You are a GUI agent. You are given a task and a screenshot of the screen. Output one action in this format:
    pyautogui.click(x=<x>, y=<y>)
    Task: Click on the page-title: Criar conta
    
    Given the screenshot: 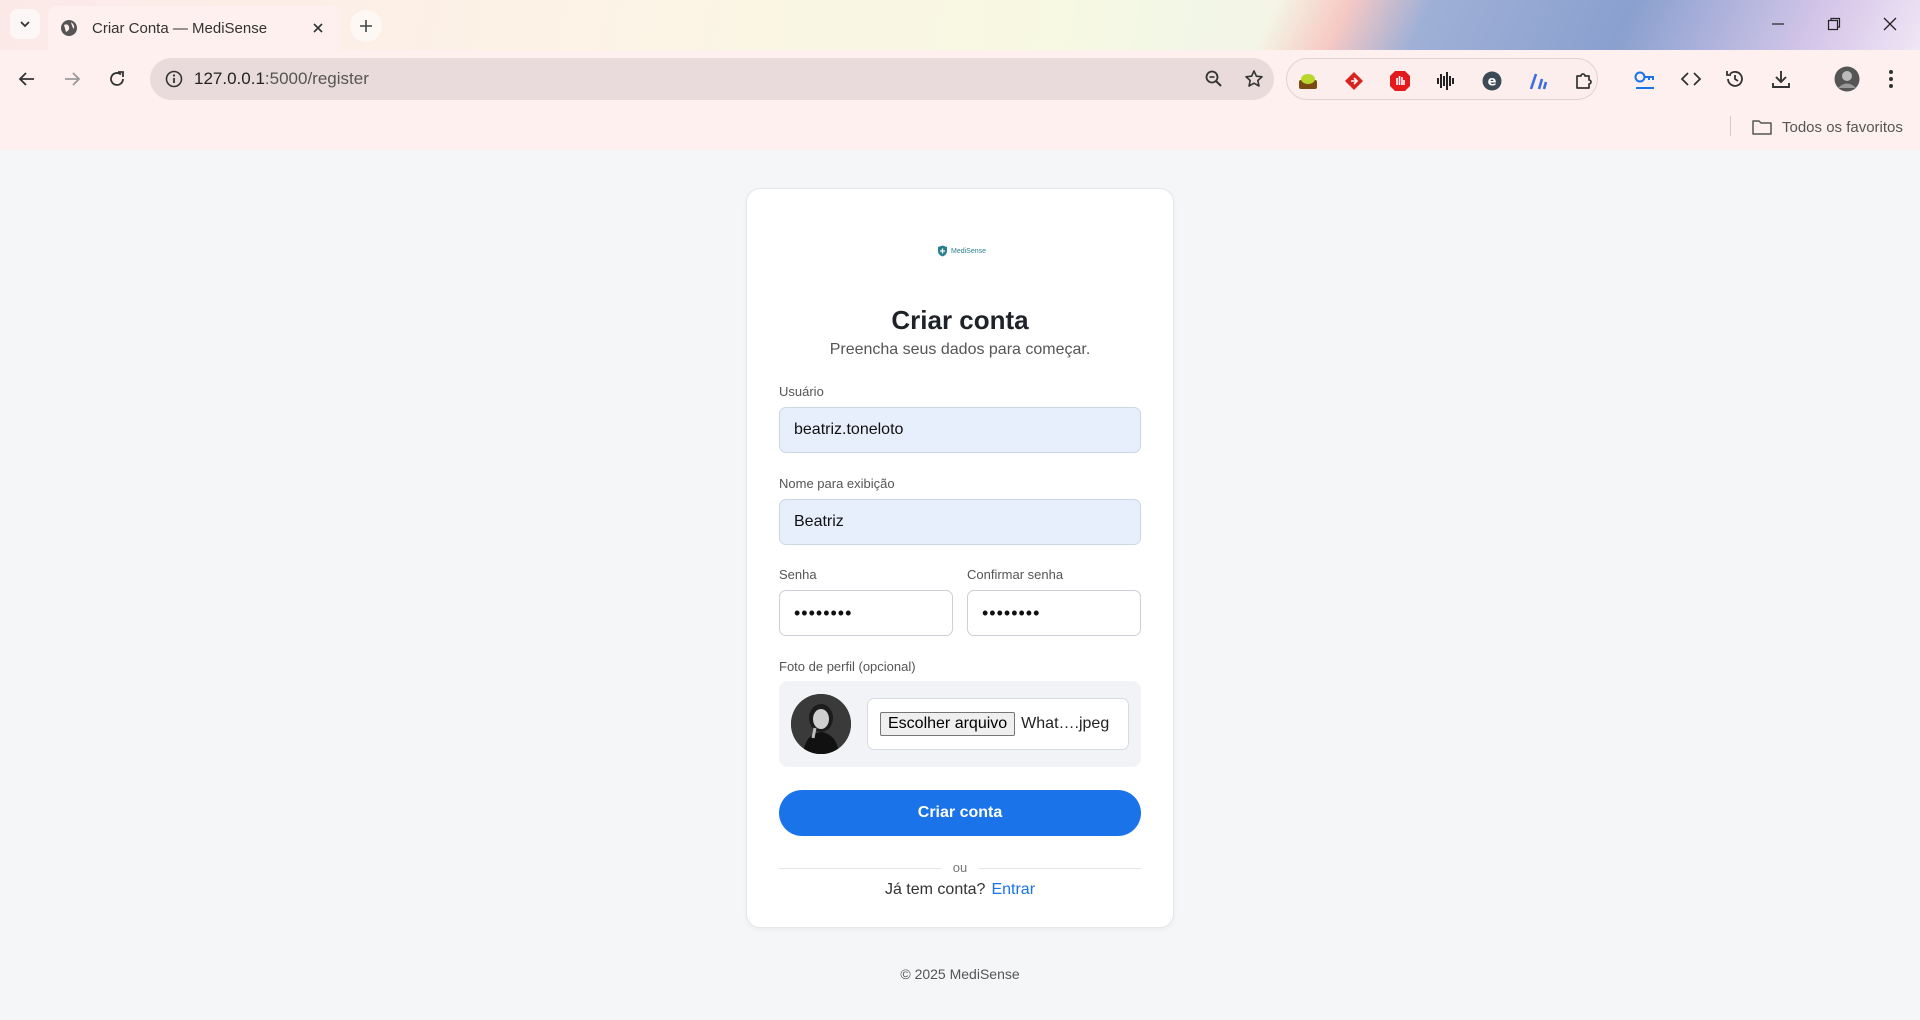 What is the action you would take?
    pyautogui.click(x=960, y=320)
    